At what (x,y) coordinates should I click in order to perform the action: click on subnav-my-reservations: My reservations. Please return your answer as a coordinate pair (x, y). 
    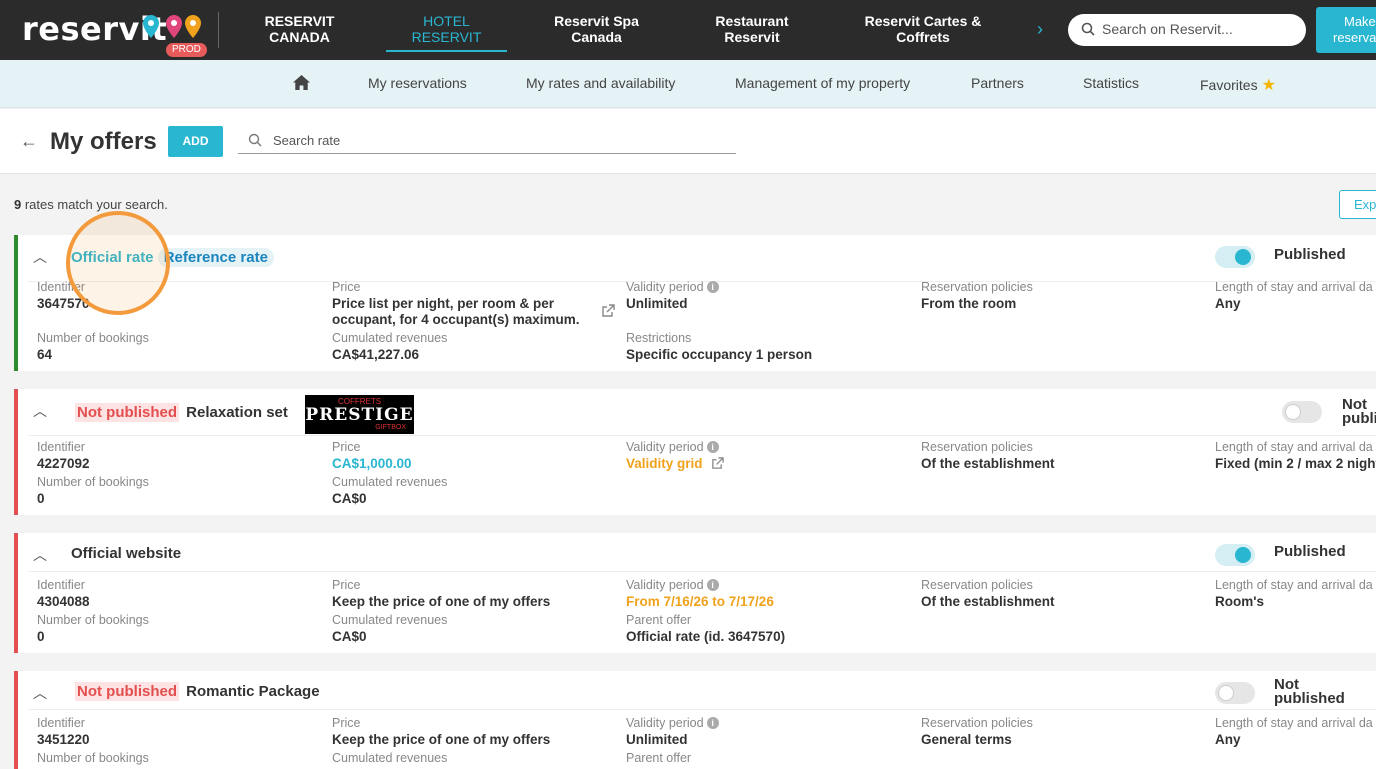
    Looking at the image, I should click on (417, 83).